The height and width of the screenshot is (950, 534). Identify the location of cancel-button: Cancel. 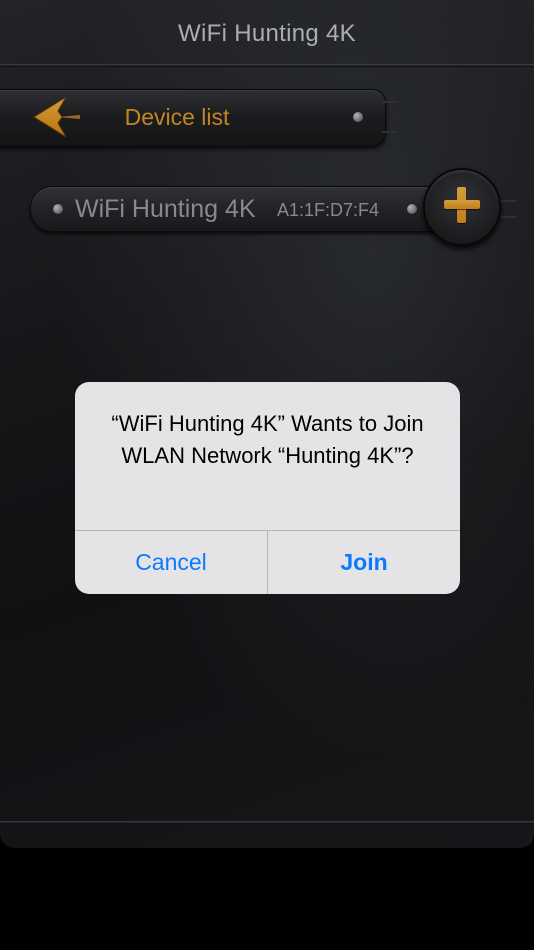
(171, 562).